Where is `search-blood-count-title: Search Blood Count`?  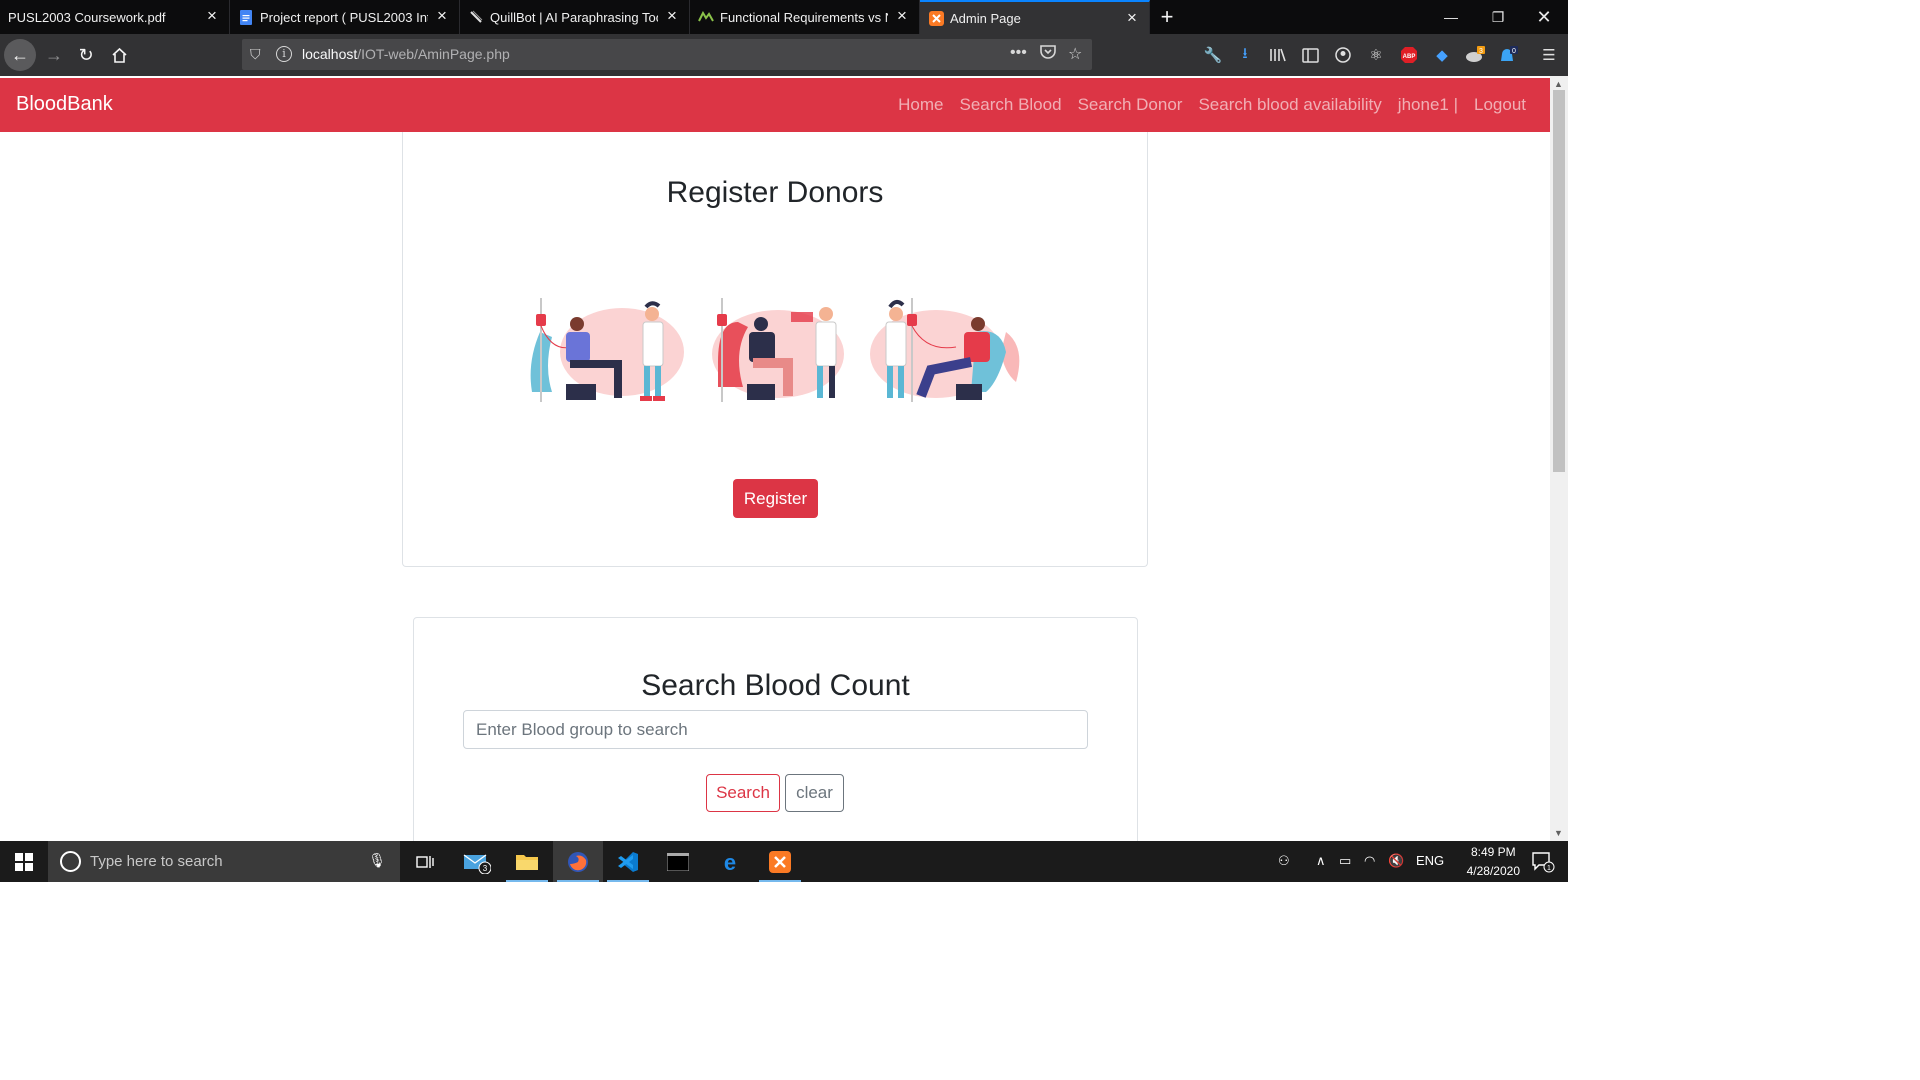 search-blood-count-title: Search Blood Count is located at coordinates (775, 685).